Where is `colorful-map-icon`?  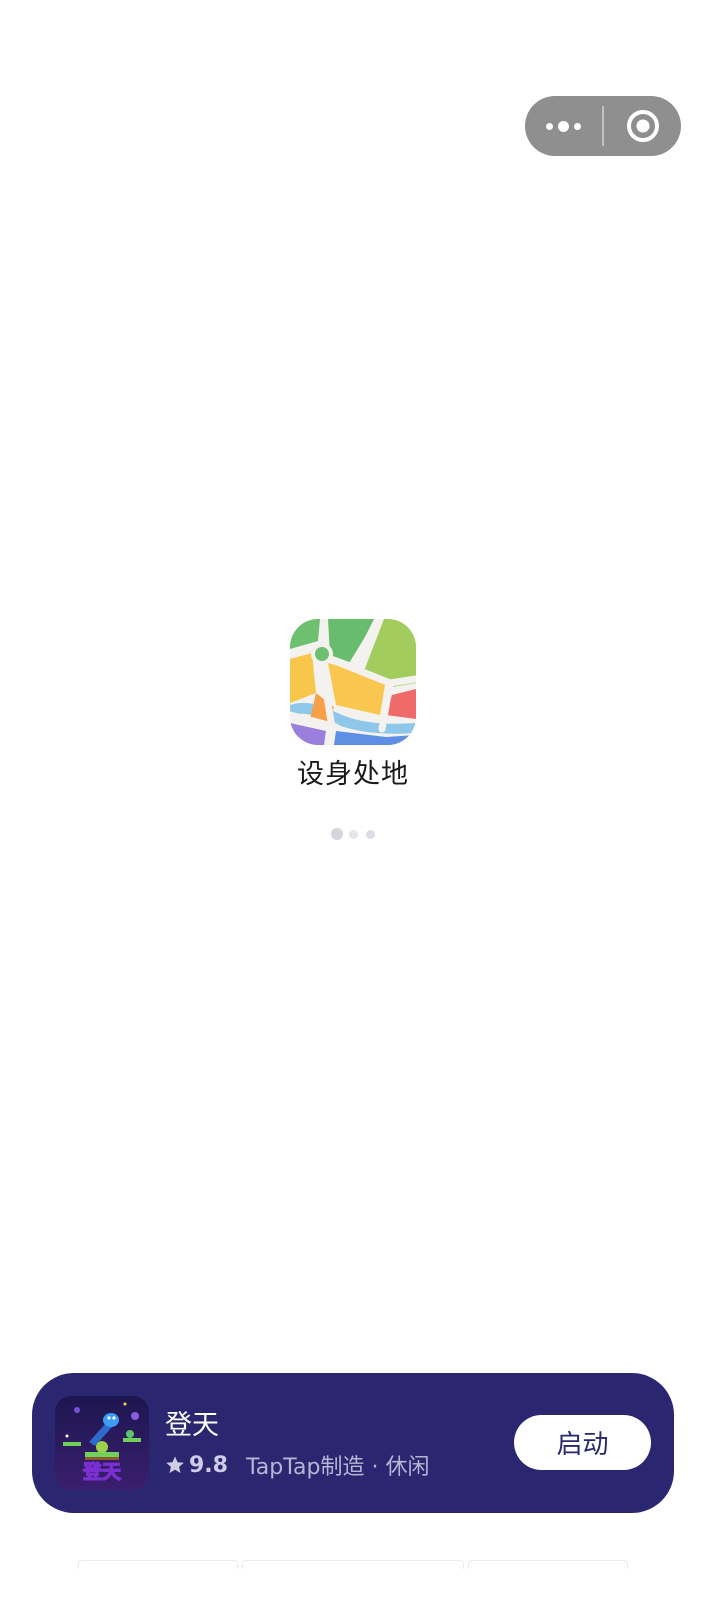 colorful-map-icon is located at coordinates (353, 682).